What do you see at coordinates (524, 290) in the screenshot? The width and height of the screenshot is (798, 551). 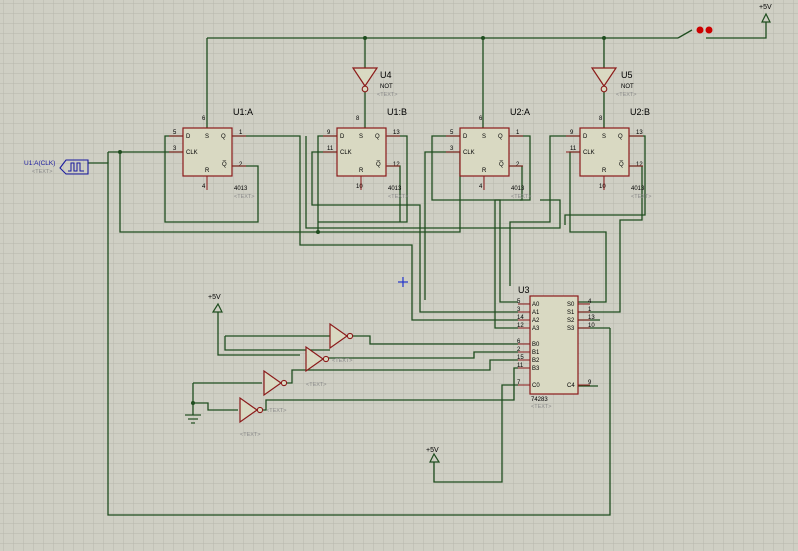 I see `adder-name: U3` at bounding box center [524, 290].